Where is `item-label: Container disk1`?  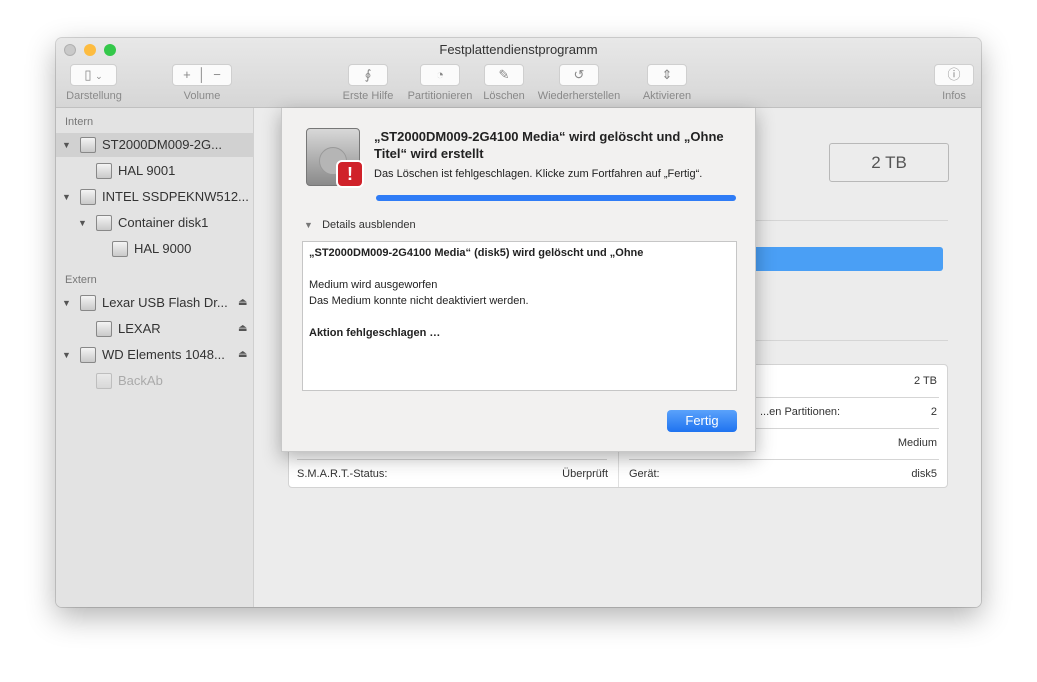
item-label: Container disk1 is located at coordinates (163, 222).